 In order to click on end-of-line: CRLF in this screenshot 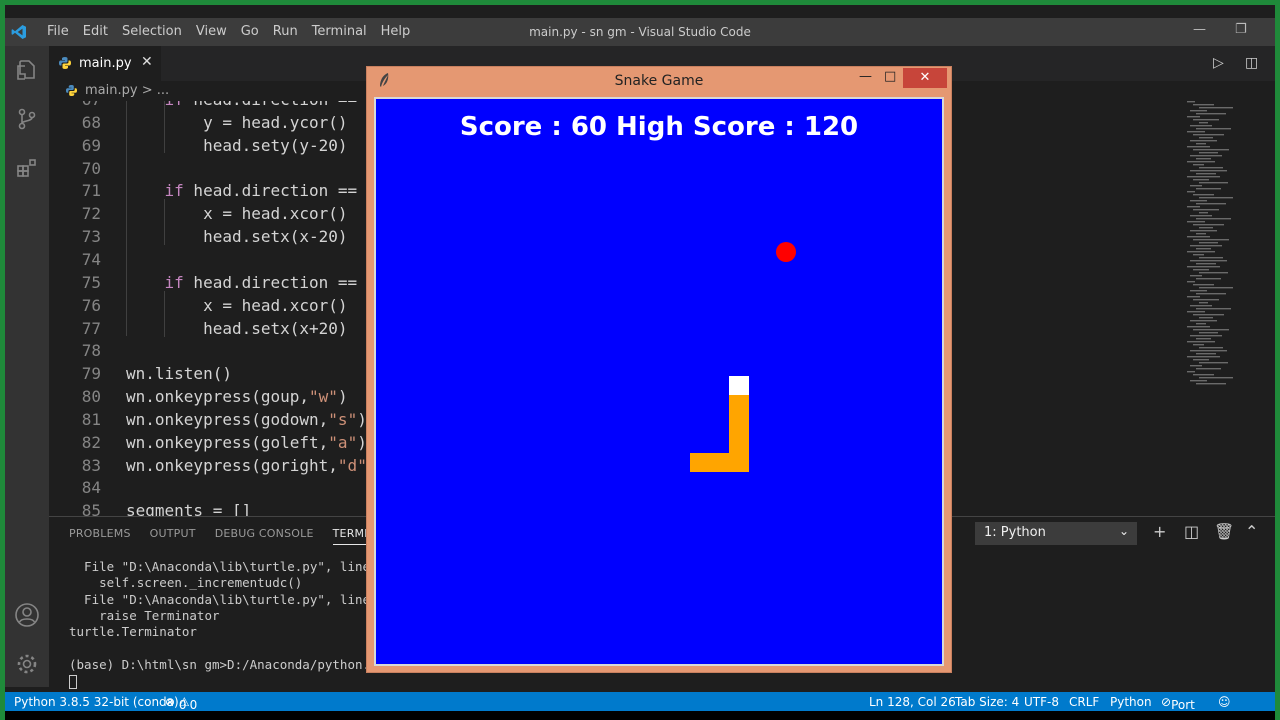, I will do `click(1084, 702)`.